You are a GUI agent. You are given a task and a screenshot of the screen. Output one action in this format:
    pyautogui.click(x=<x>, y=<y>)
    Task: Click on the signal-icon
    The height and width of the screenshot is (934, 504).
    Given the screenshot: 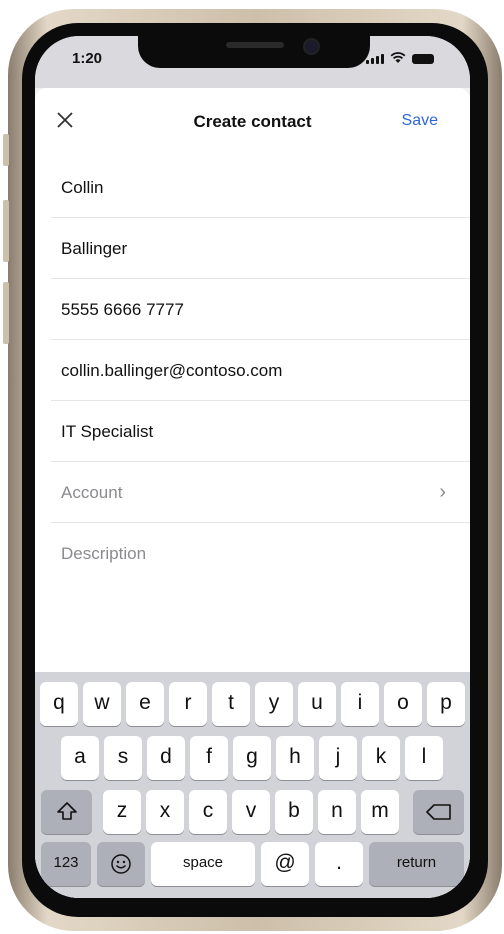 What is the action you would take?
    pyautogui.click(x=375, y=59)
    